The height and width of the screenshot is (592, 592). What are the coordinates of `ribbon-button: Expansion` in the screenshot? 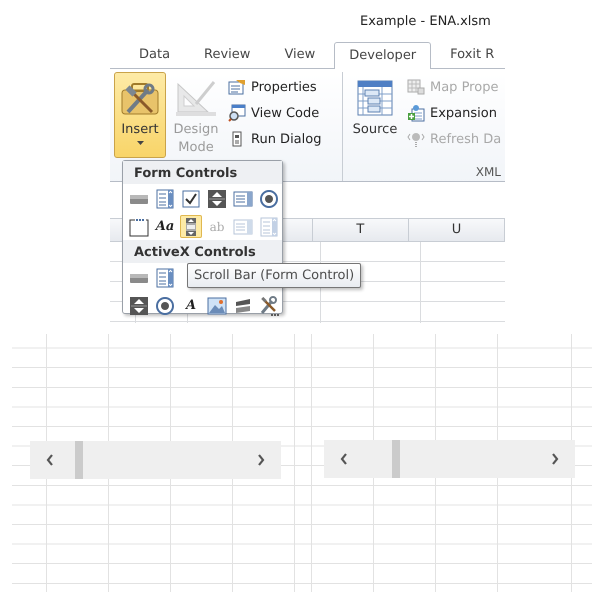 It's located at (454, 113).